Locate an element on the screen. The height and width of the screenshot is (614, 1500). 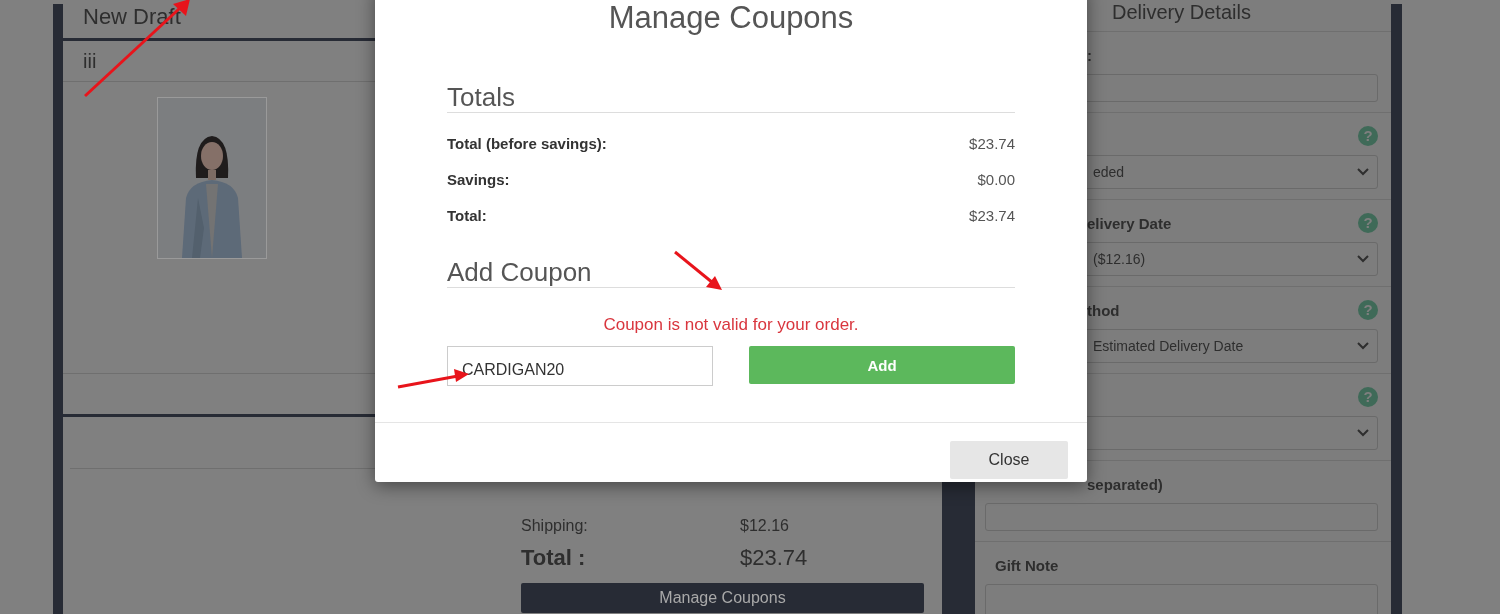
totals-label: Savings: is located at coordinates (478, 179).